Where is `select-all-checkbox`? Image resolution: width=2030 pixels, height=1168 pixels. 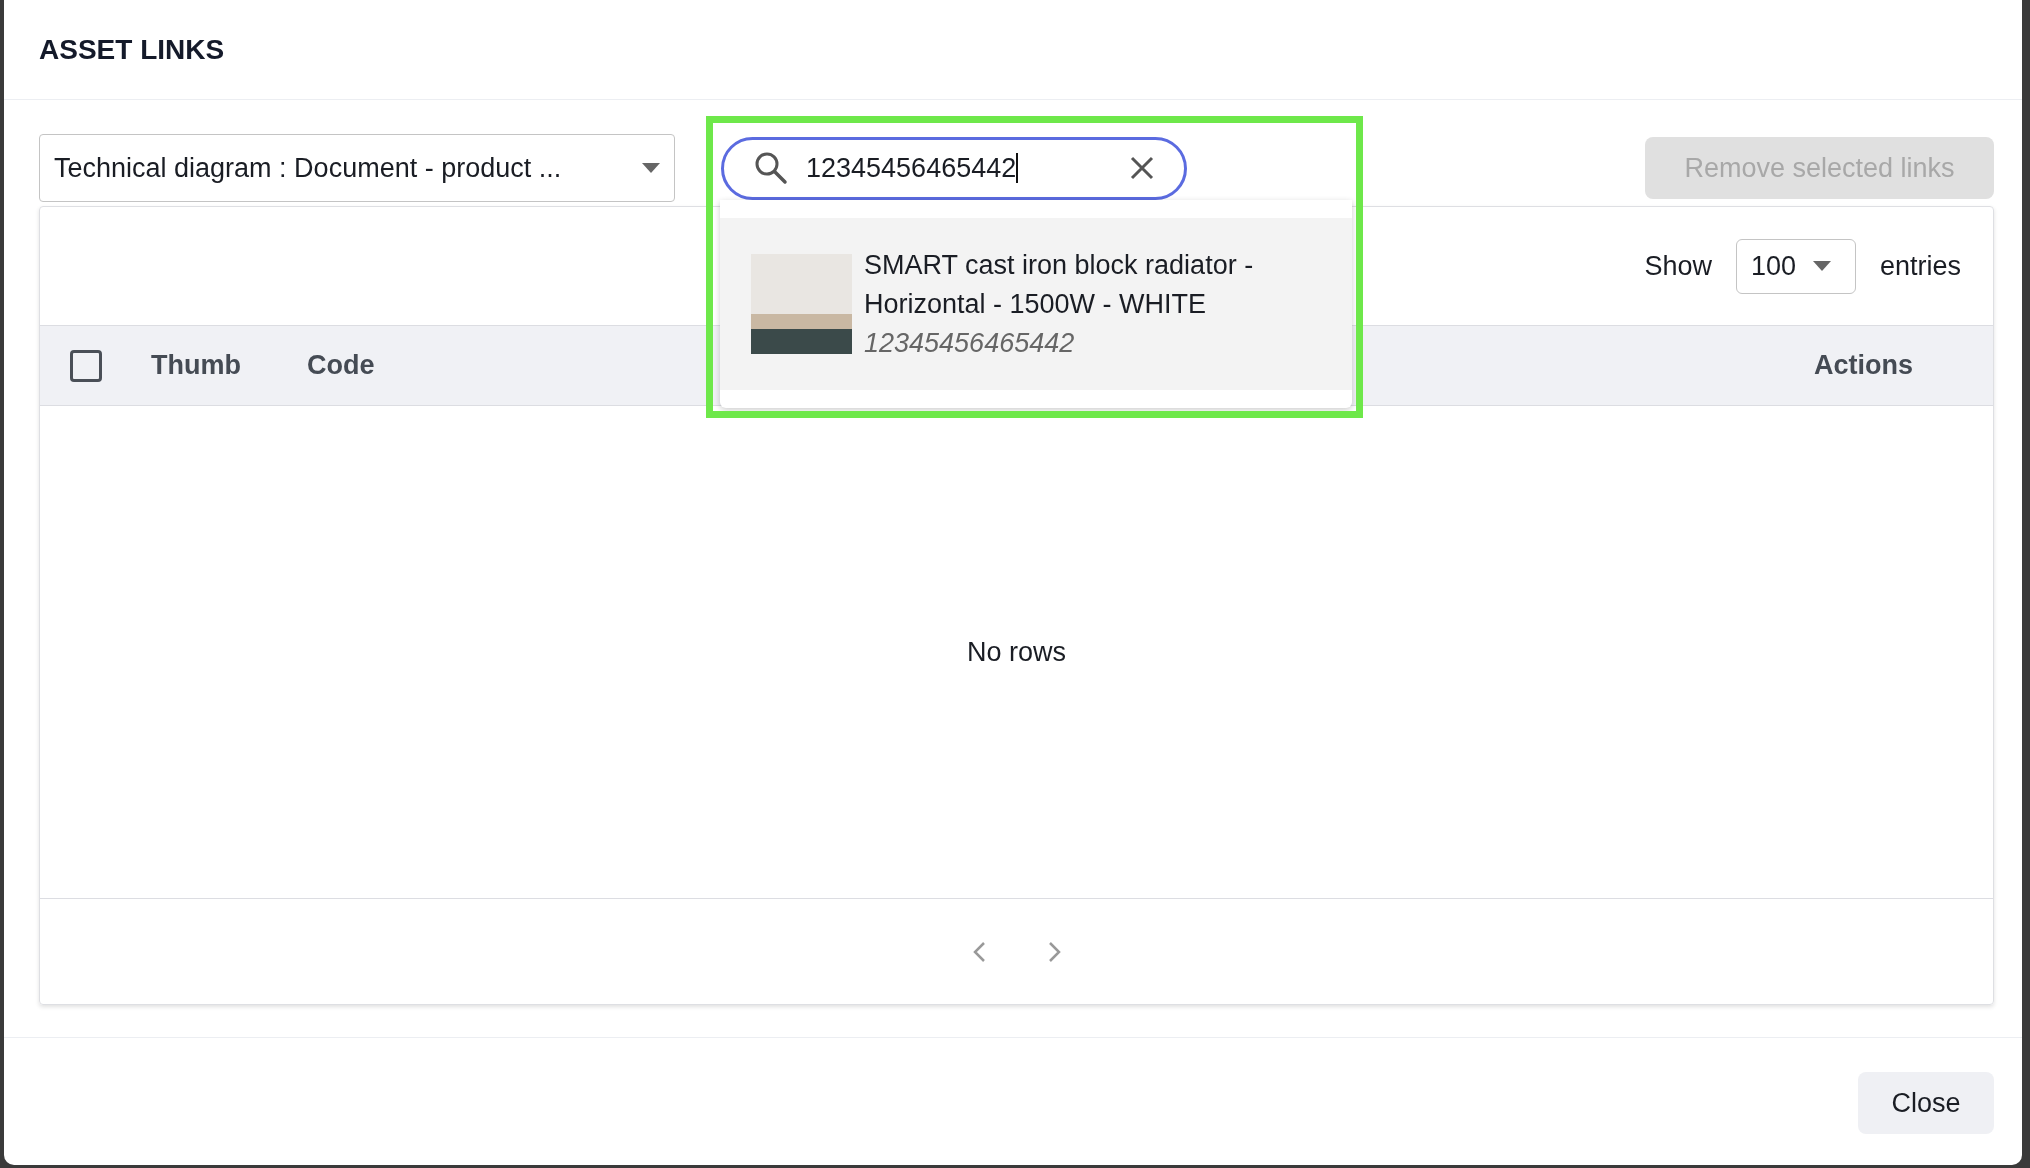 select-all-checkbox is located at coordinates (86, 365).